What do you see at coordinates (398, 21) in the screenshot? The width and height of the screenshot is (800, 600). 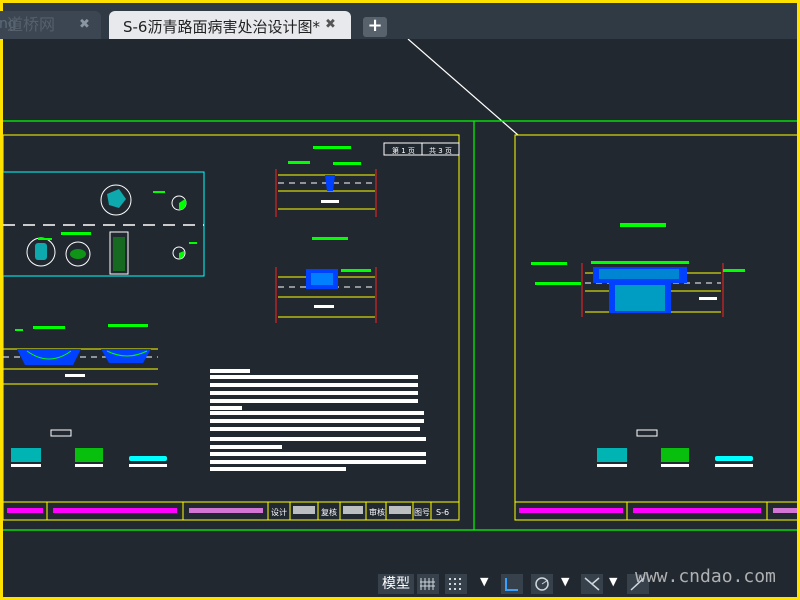 I see `document-tab-bar: ng ✖ S-6沥青路面病害处治设计图* ✖ + 道桥网` at bounding box center [398, 21].